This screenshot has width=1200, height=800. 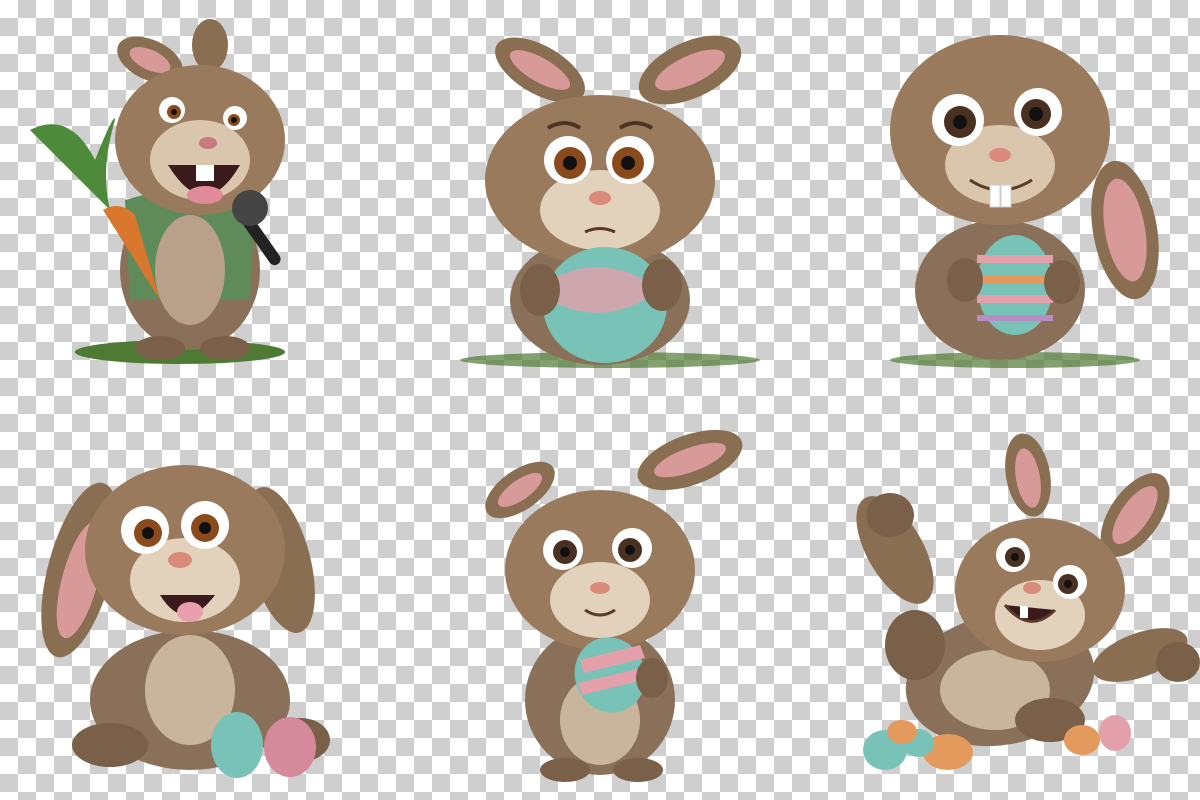 I want to click on left-waving-paw, so click(x=890, y=515).